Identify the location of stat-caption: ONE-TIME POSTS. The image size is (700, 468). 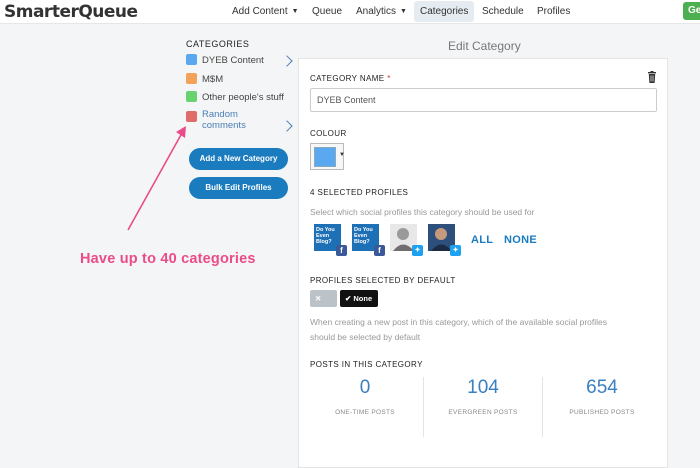
(365, 412).